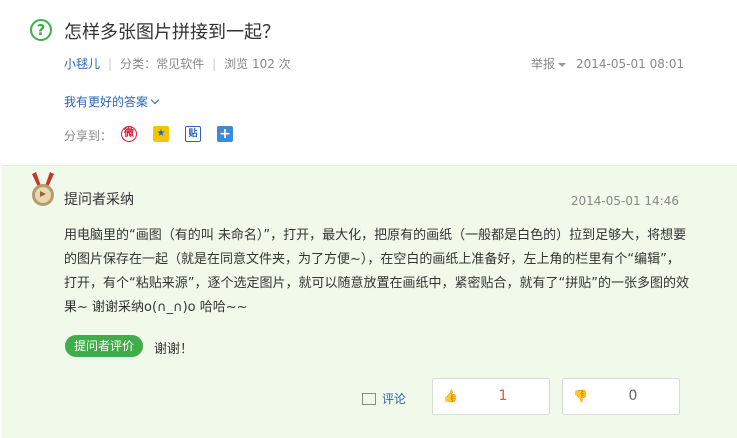 The width and height of the screenshot is (737, 438). I want to click on author-link: 小毬儿, so click(82, 64).